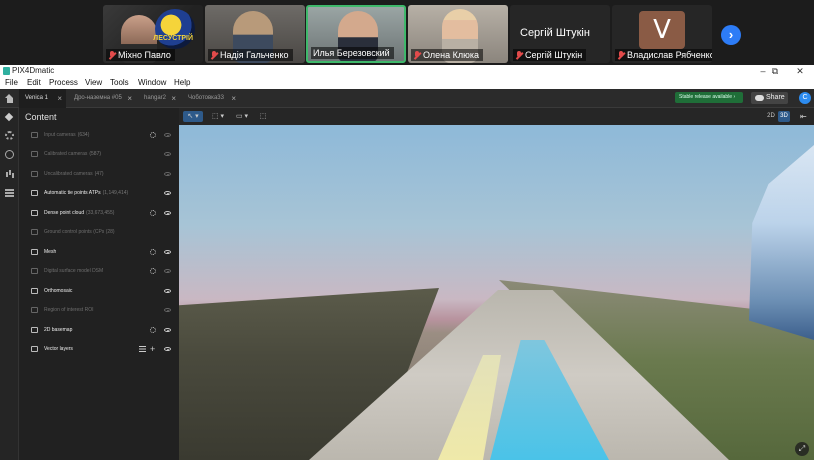 The image size is (814, 460). What do you see at coordinates (9, 98) in the screenshot?
I see `home-icon` at bounding box center [9, 98].